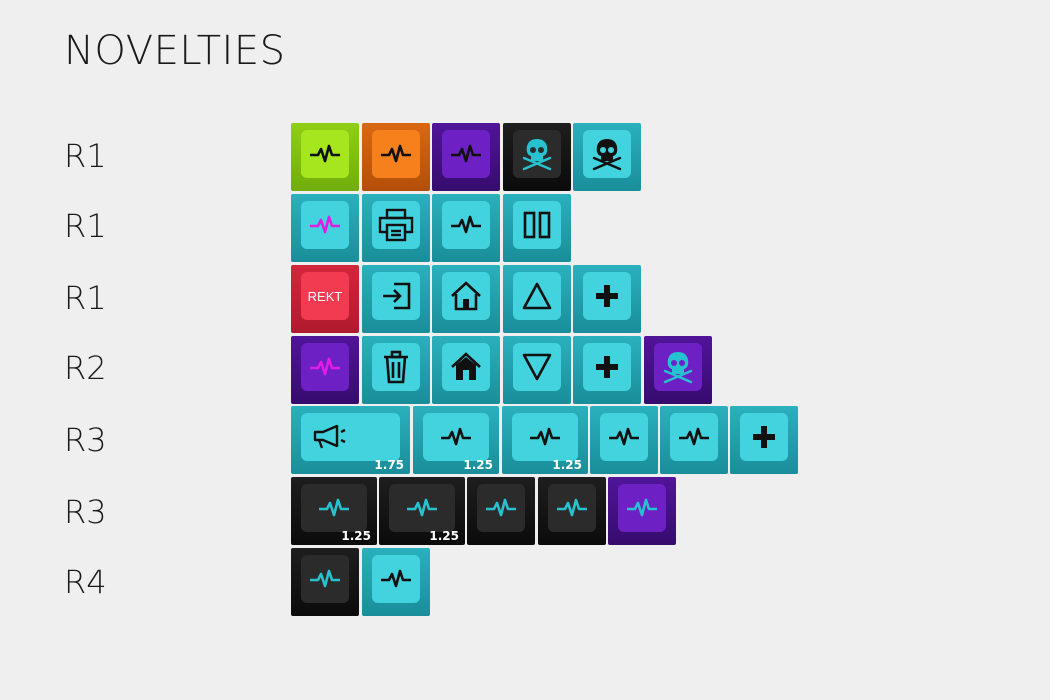 This screenshot has width=1050, height=700. Describe the element at coordinates (537, 296) in the screenshot. I see `triangle-up-icon` at that location.